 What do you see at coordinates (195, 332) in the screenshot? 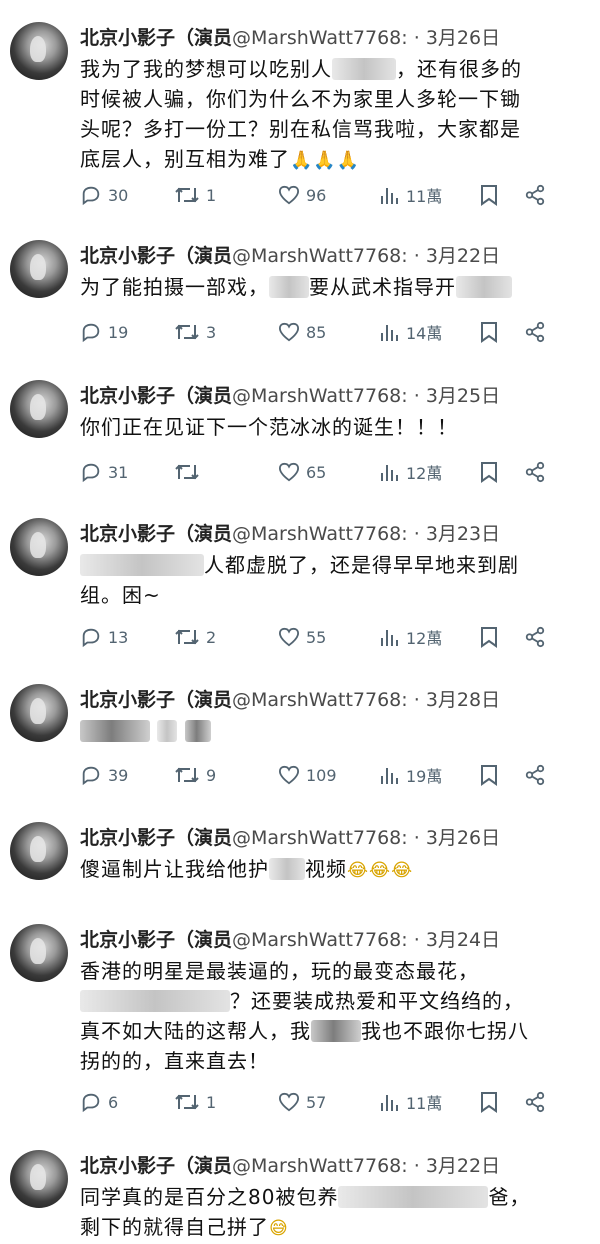
I see `repost-button: 3` at bounding box center [195, 332].